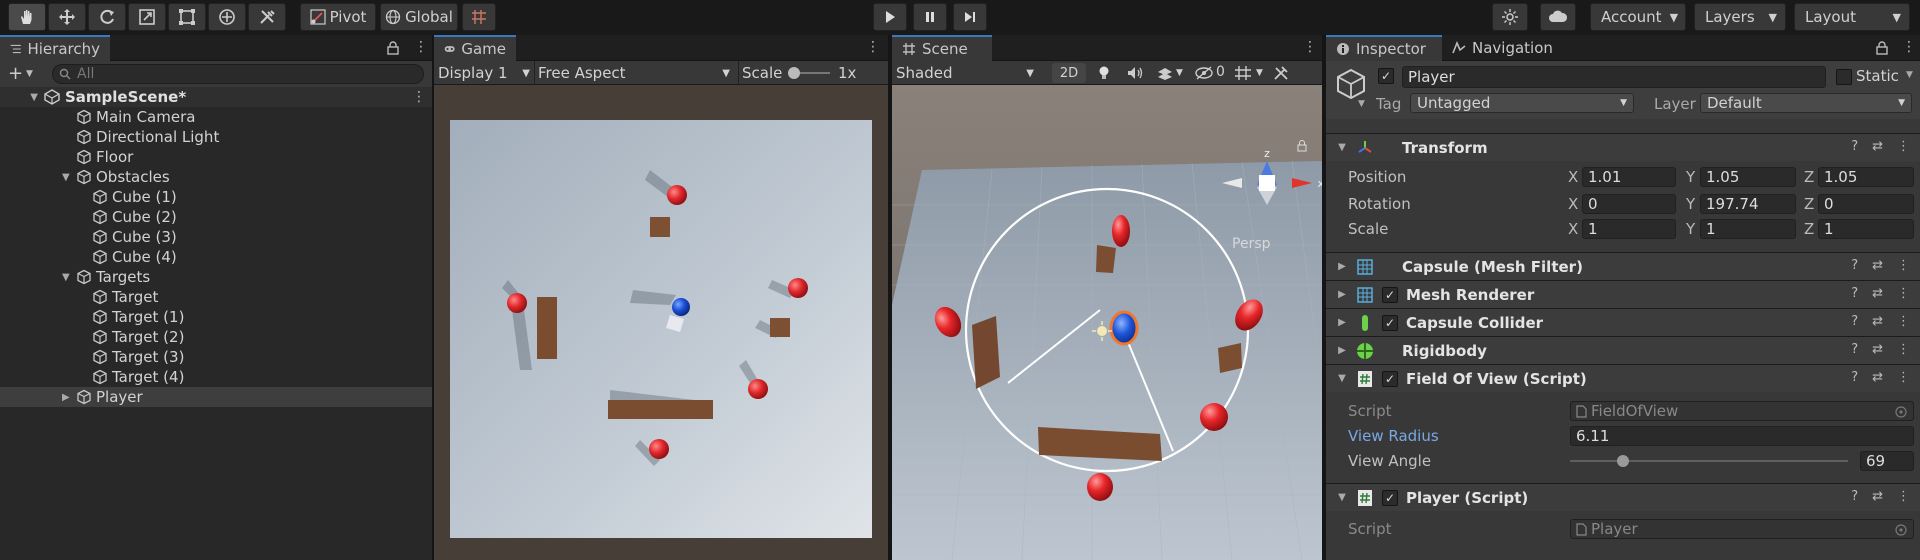 The image size is (1920, 560). What do you see at coordinates (1638, 17) in the screenshot?
I see `account-dropdown: Account ▼` at bounding box center [1638, 17].